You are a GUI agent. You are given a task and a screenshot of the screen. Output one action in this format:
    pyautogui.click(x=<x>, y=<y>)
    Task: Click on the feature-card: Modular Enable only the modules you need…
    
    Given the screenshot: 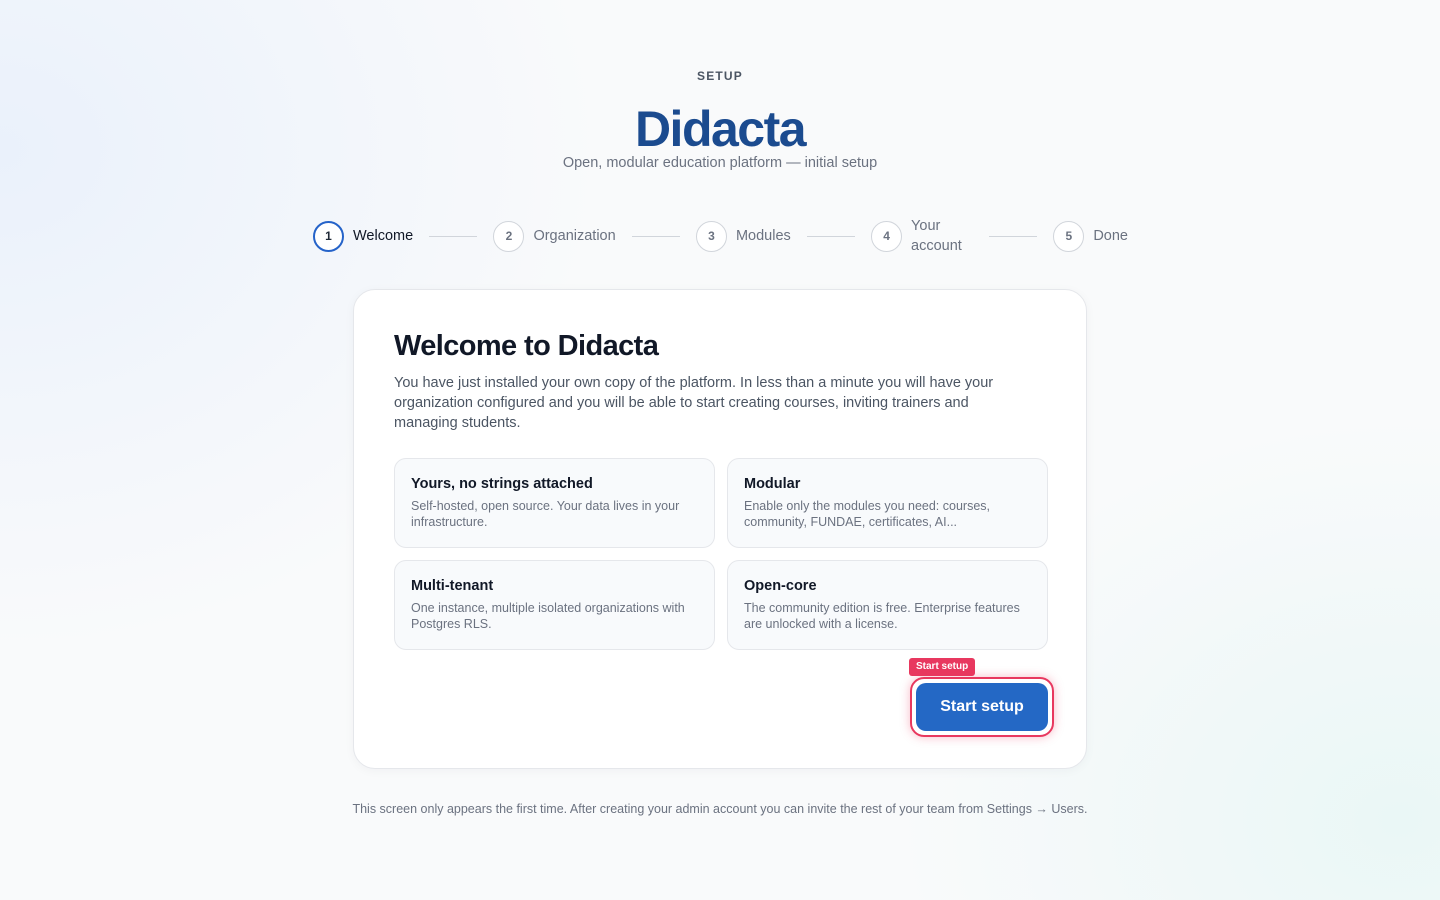 What is the action you would take?
    pyautogui.click(x=887, y=503)
    